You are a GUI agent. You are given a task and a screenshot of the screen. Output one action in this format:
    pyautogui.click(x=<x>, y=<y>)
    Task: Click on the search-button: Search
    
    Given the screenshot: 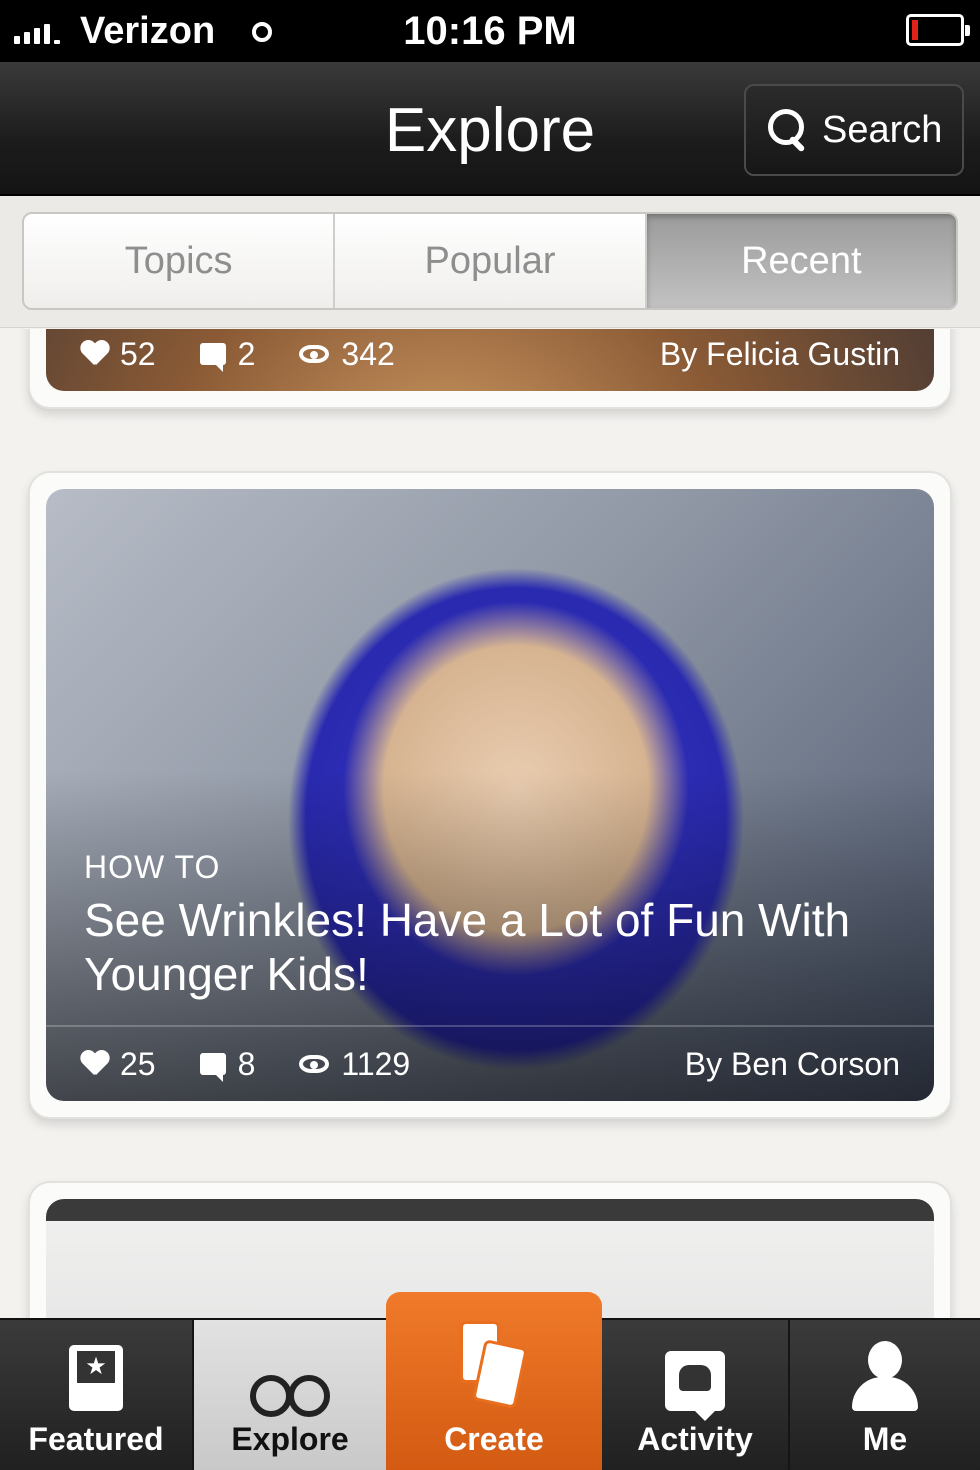 What is the action you would take?
    pyautogui.click(x=854, y=130)
    